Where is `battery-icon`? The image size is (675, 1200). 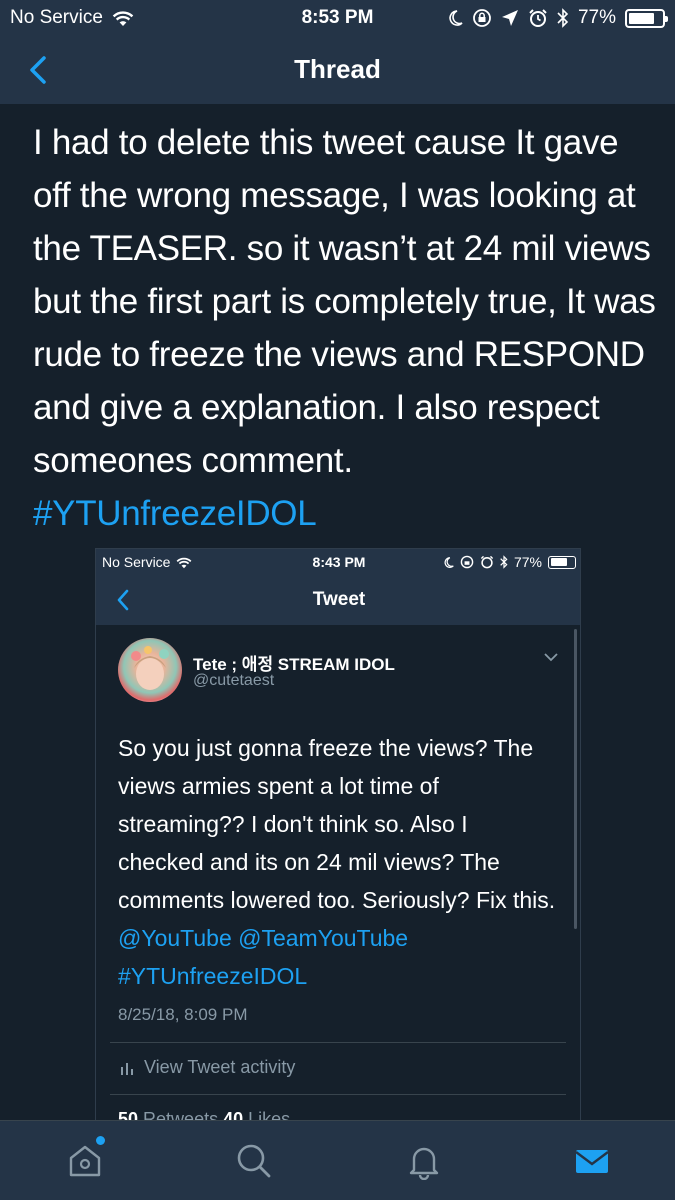 battery-icon is located at coordinates (646, 18).